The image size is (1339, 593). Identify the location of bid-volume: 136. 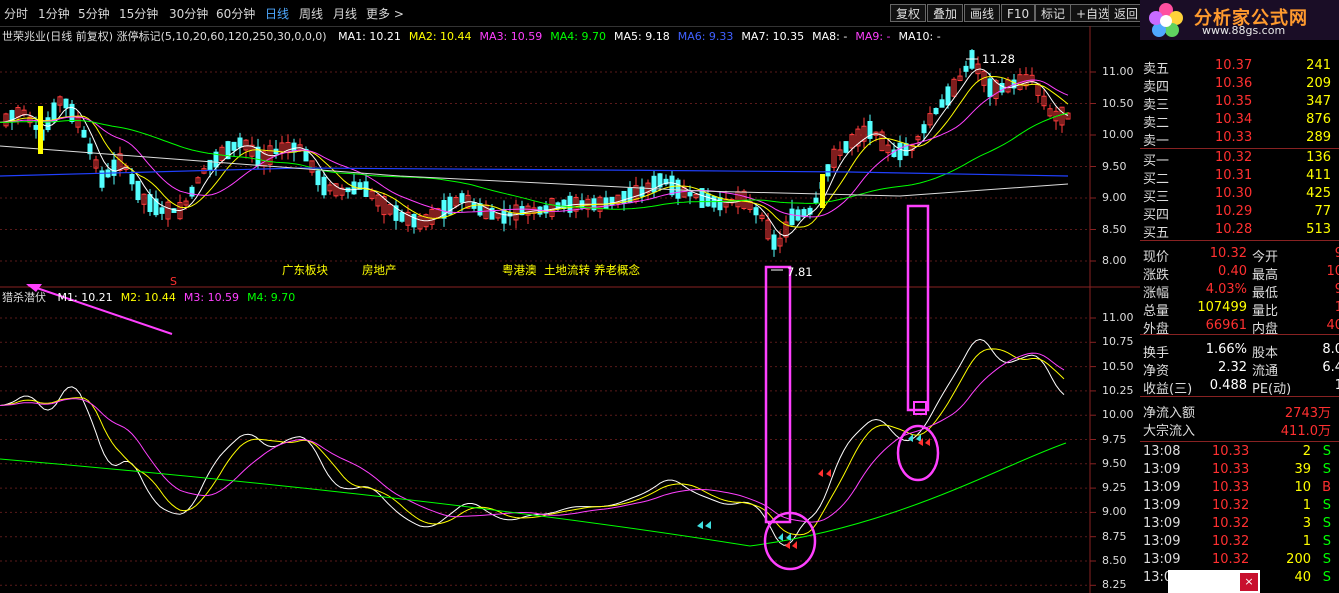
(1318, 157).